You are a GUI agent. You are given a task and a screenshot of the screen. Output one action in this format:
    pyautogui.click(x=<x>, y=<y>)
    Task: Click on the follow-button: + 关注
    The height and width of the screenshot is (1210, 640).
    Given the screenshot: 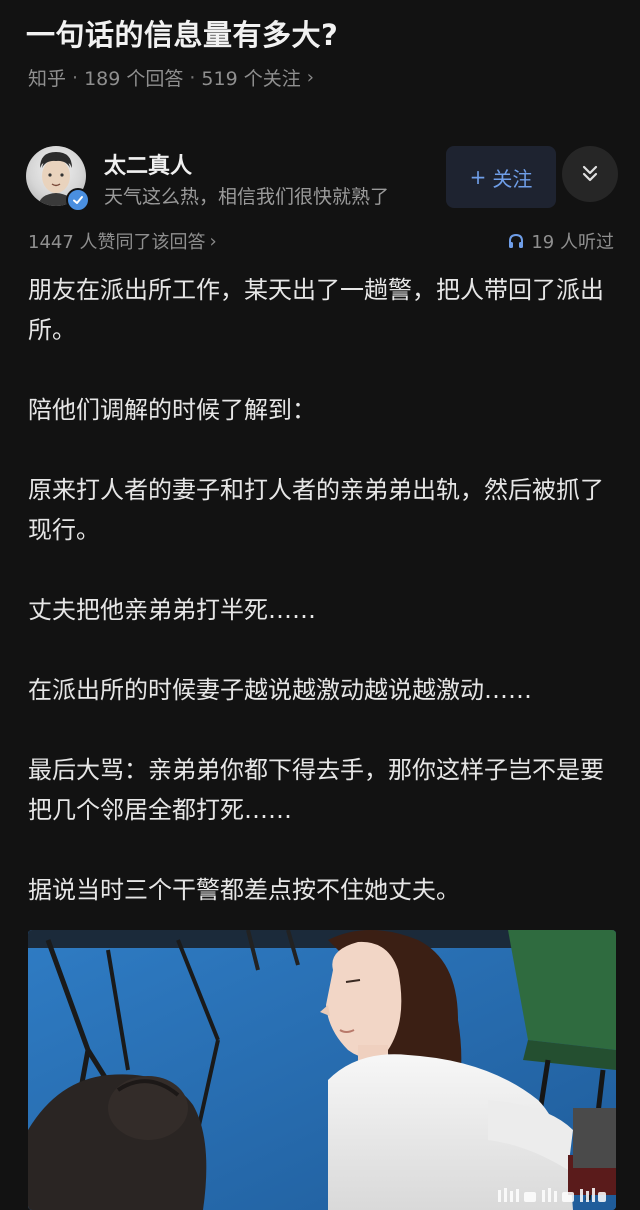 What is the action you would take?
    pyautogui.click(x=501, y=177)
    